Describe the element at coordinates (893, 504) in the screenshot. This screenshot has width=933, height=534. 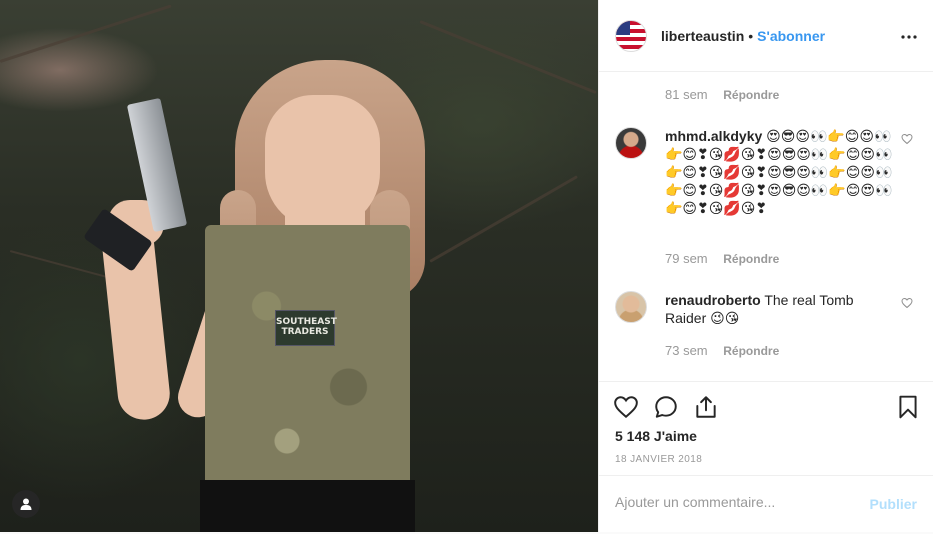
I see `publish-button: Publier` at that location.